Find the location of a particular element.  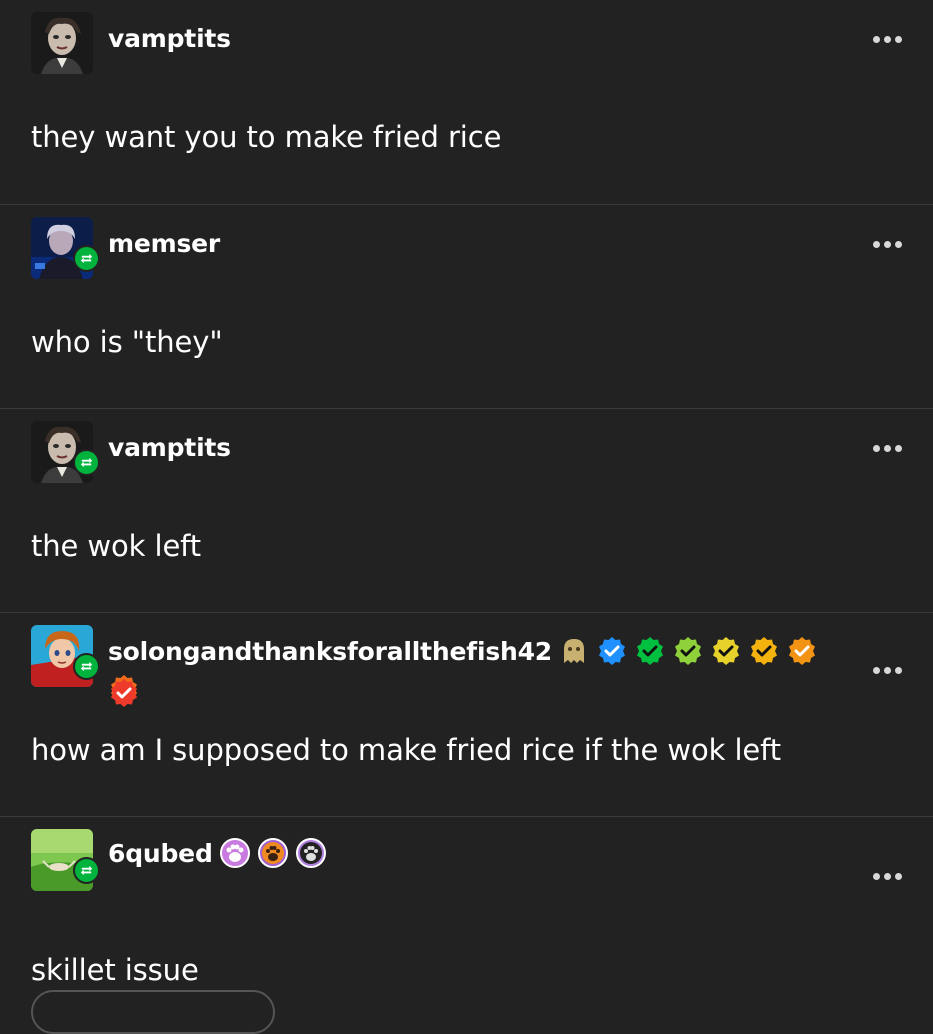

verified-badge-red-icon is located at coordinates (124, 693).